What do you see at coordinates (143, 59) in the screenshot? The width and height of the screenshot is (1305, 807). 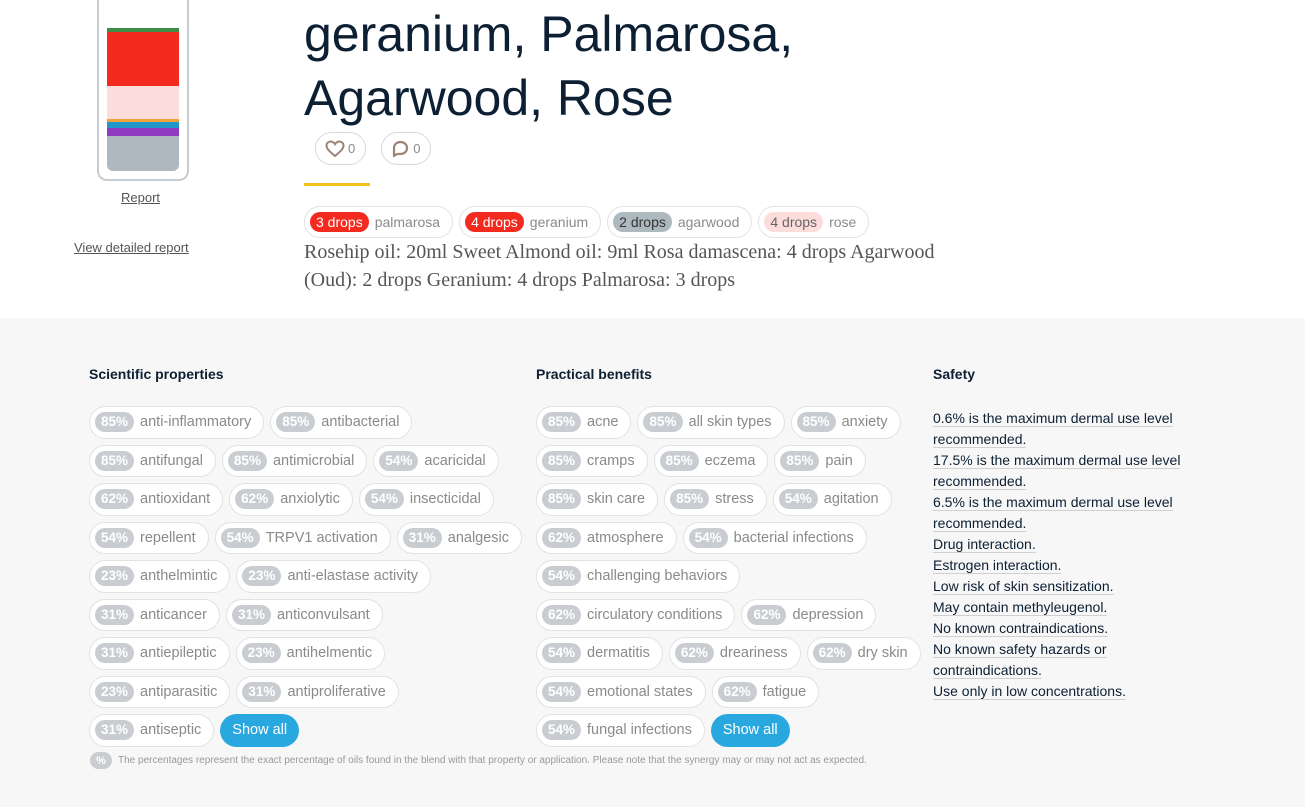 I see `bottle-layer-geranium` at bounding box center [143, 59].